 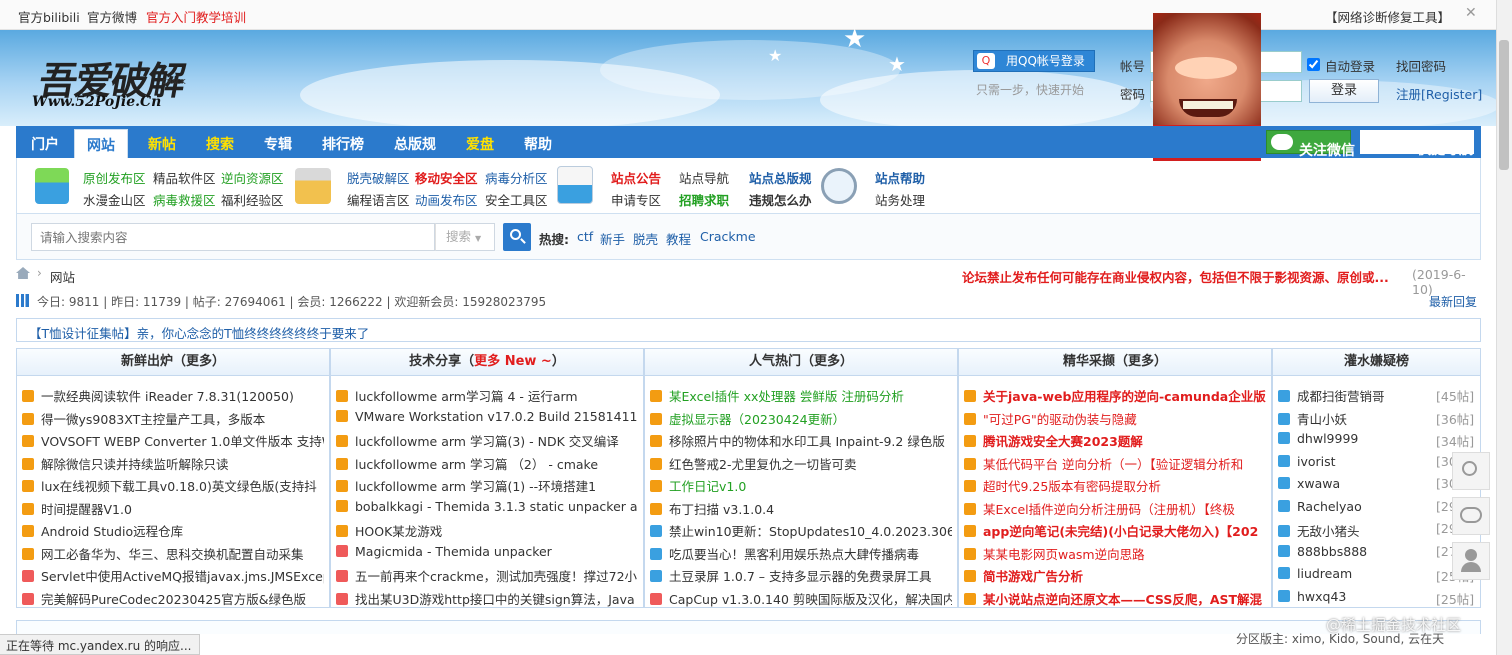 I want to click on fresh-thread-item: 时间提醒器V1.0, so click(x=173, y=509).